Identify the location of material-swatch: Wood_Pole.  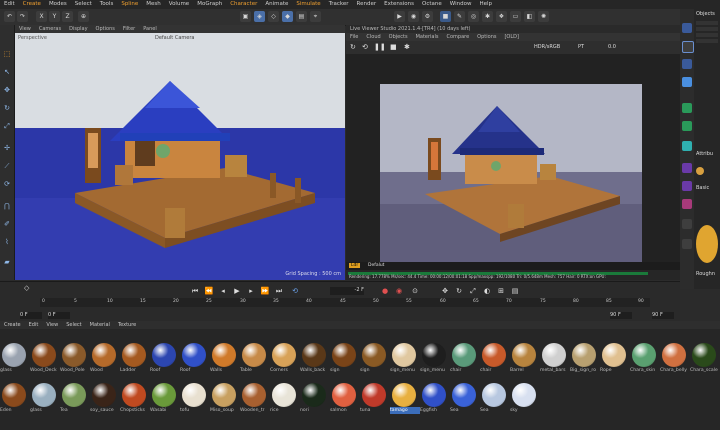
(74, 358).